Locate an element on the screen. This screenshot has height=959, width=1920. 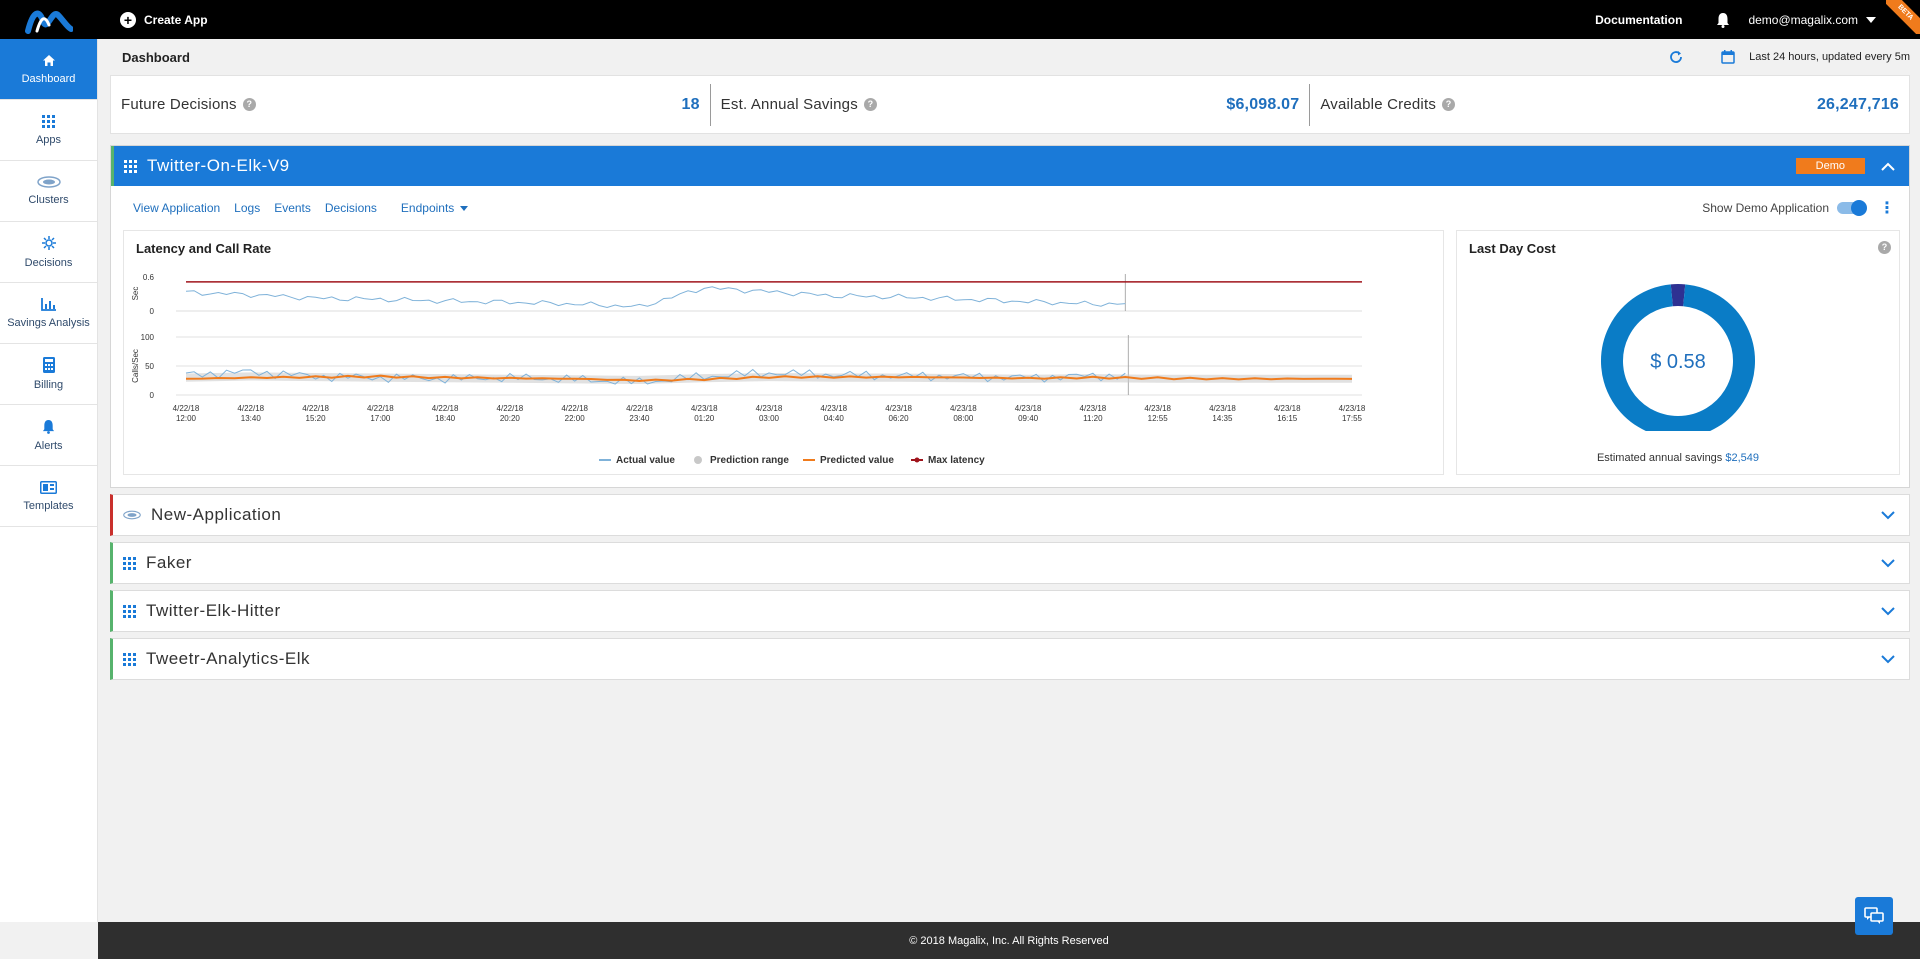
x-tick-label: 4/22/18 17:00 is located at coordinates (380, 413).